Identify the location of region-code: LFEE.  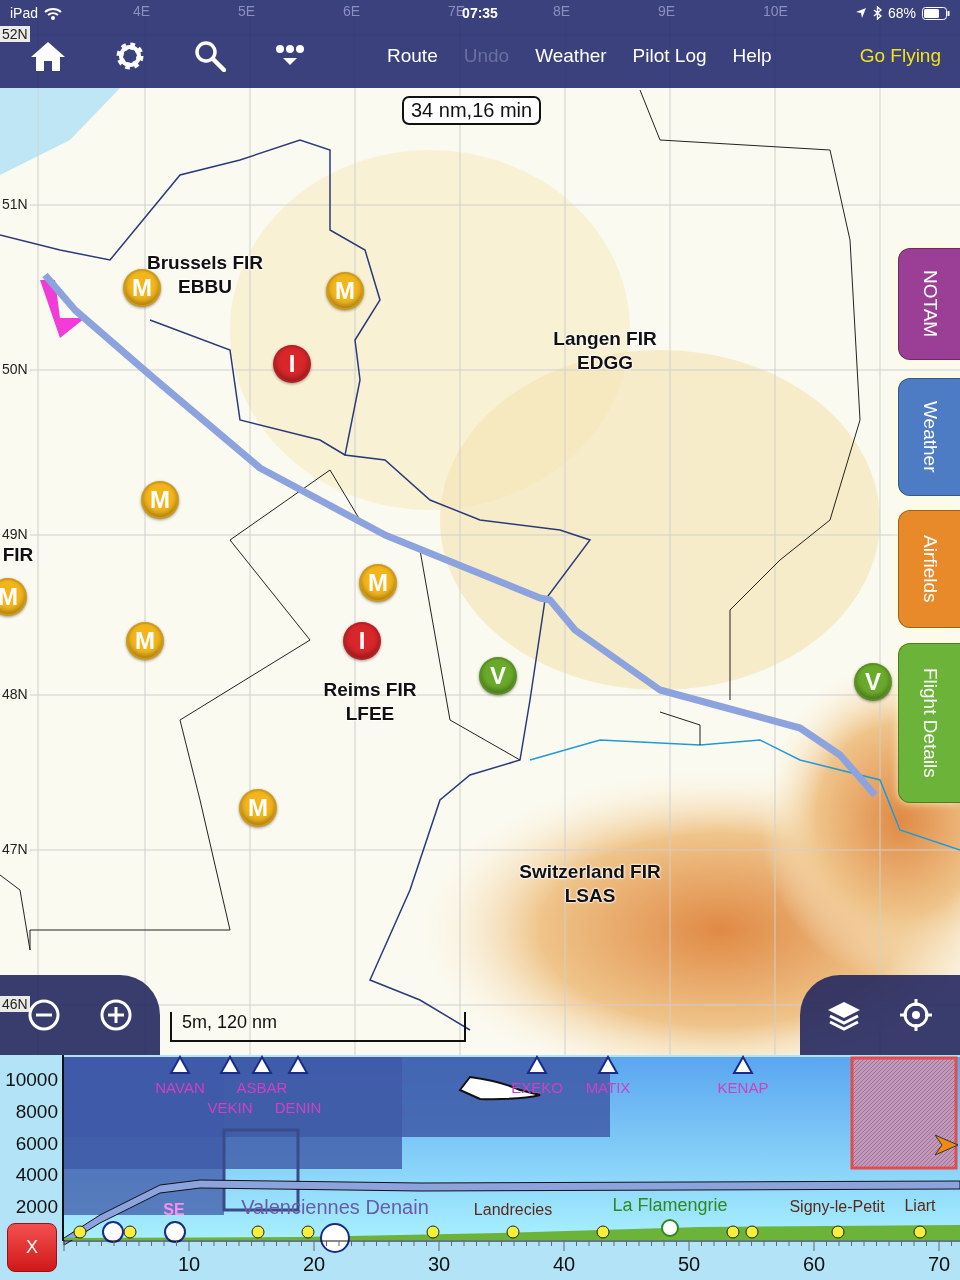
(370, 714).